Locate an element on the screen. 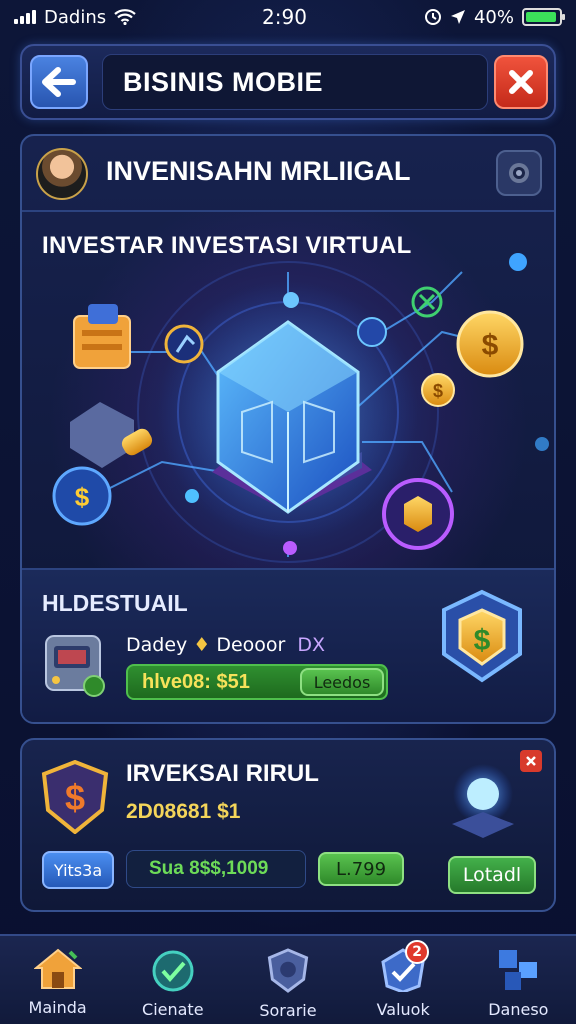  nav-item-mainda: Mainda is located at coordinates (58, 980).